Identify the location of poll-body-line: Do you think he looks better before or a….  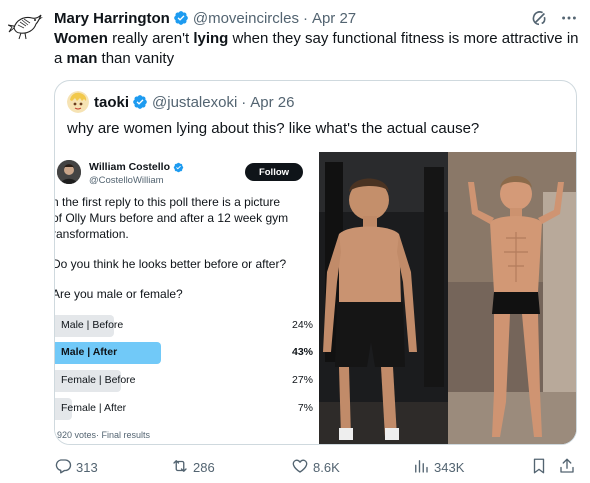
(171, 264).